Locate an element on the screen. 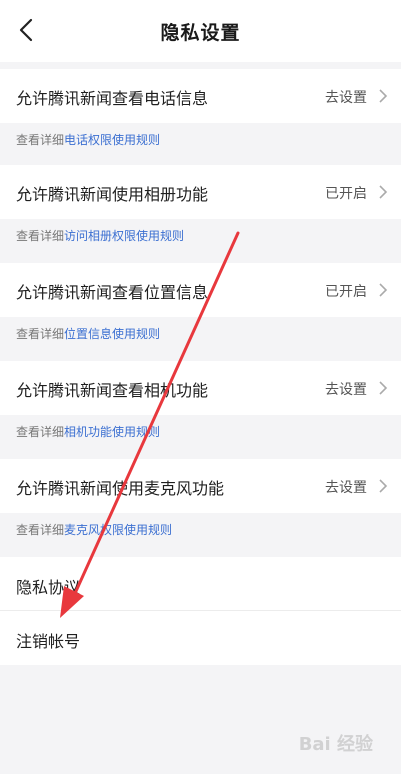  setting-label: 允许腾讯新闻使用麦克风功能 is located at coordinates (120, 488).